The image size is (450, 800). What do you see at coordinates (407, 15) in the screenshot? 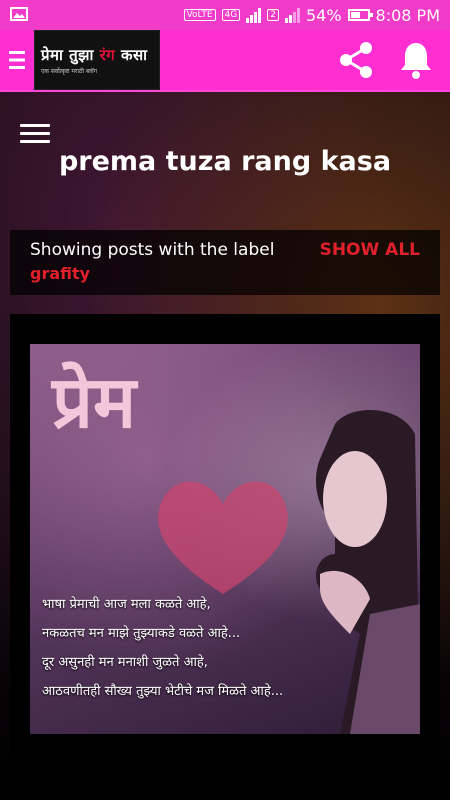
I see `clock: 8:08 PM` at bounding box center [407, 15].